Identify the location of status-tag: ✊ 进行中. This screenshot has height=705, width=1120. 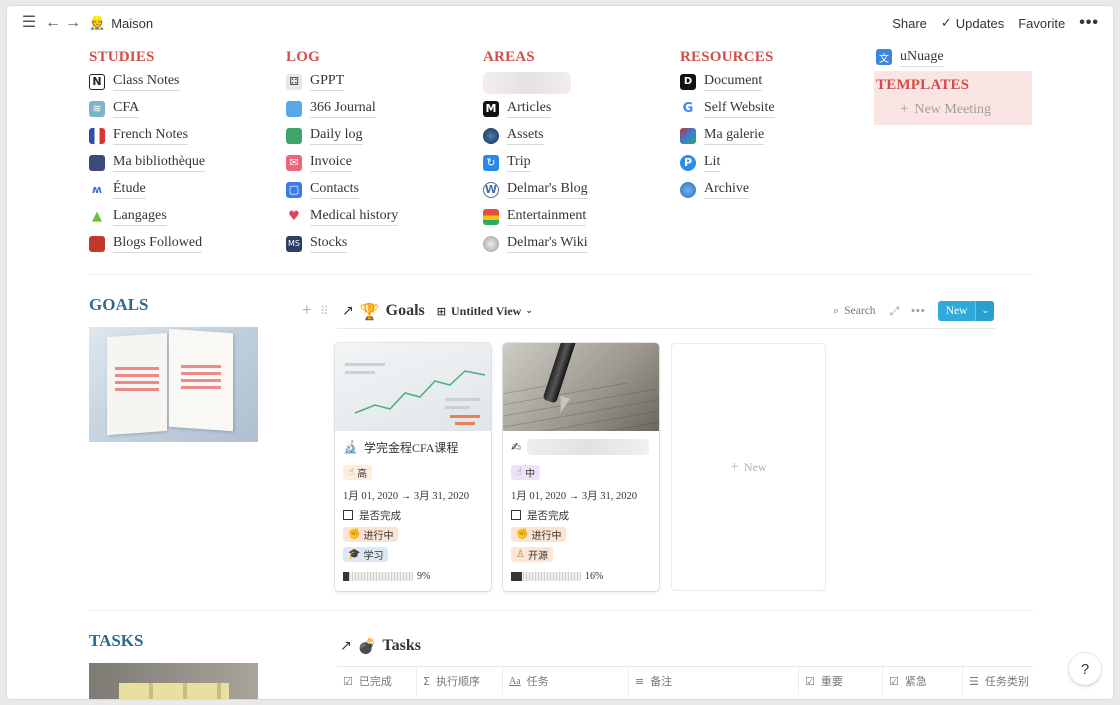
(371, 534).